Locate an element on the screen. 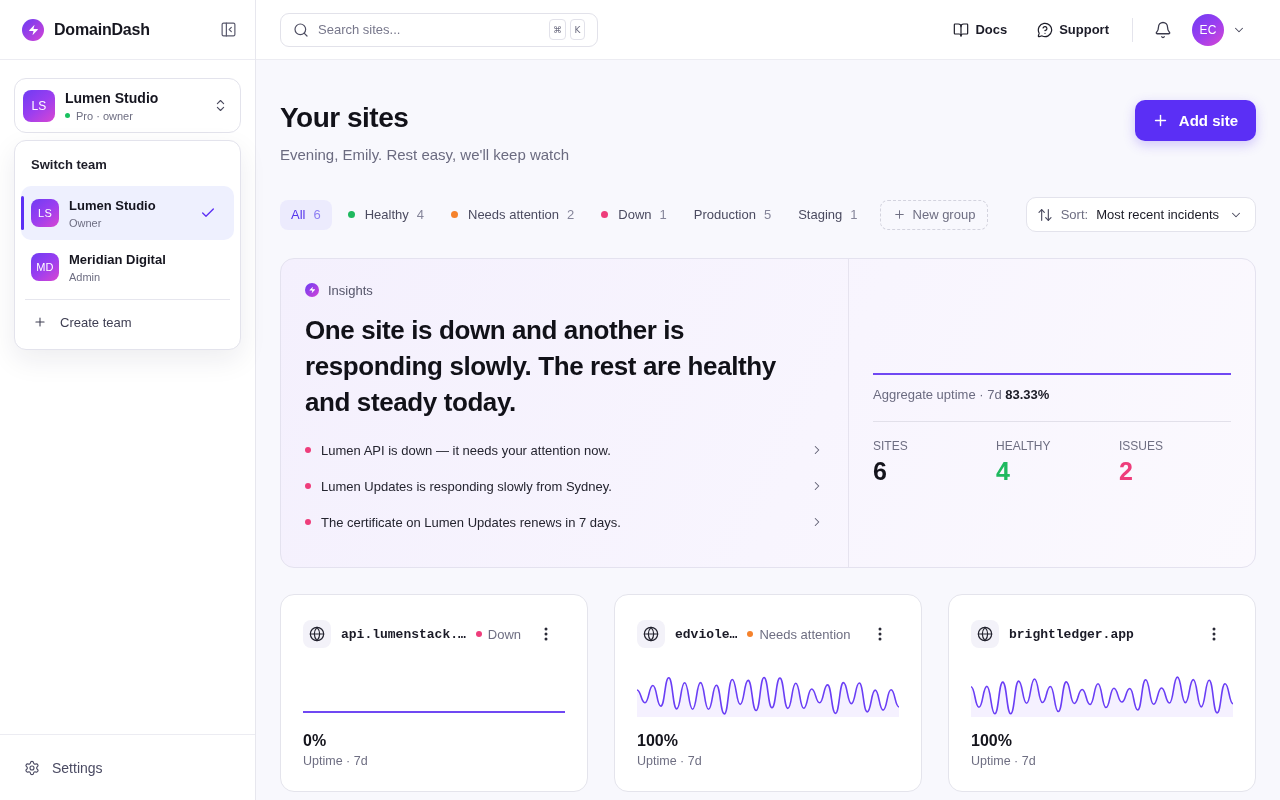 This screenshot has height=800, width=1280. sort-arrows-icon is located at coordinates (1044, 214).